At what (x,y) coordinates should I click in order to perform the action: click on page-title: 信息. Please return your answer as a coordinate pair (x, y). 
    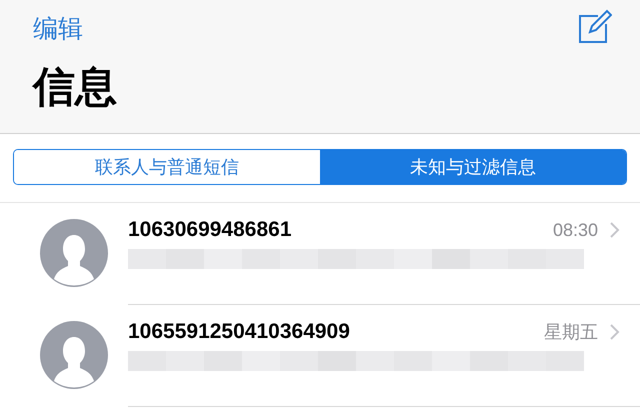
    Looking at the image, I should click on (74, 87).